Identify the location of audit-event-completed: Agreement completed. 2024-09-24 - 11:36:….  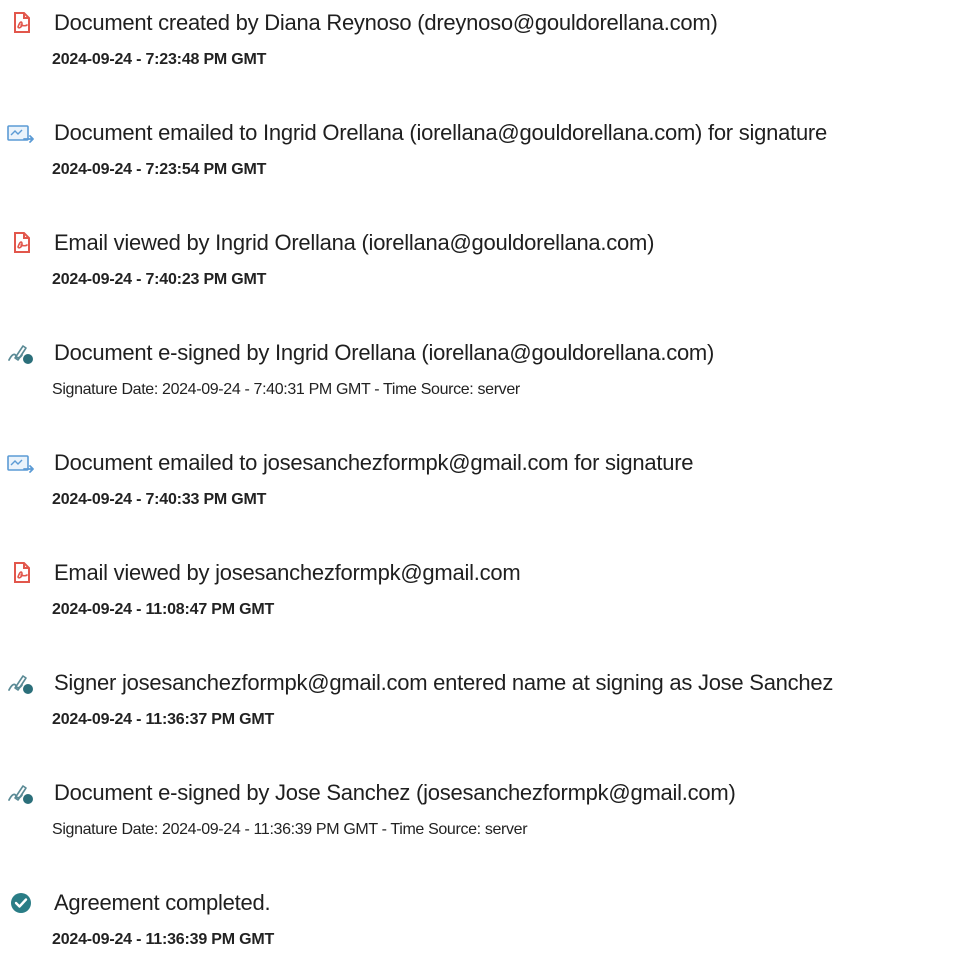
(489, 920).